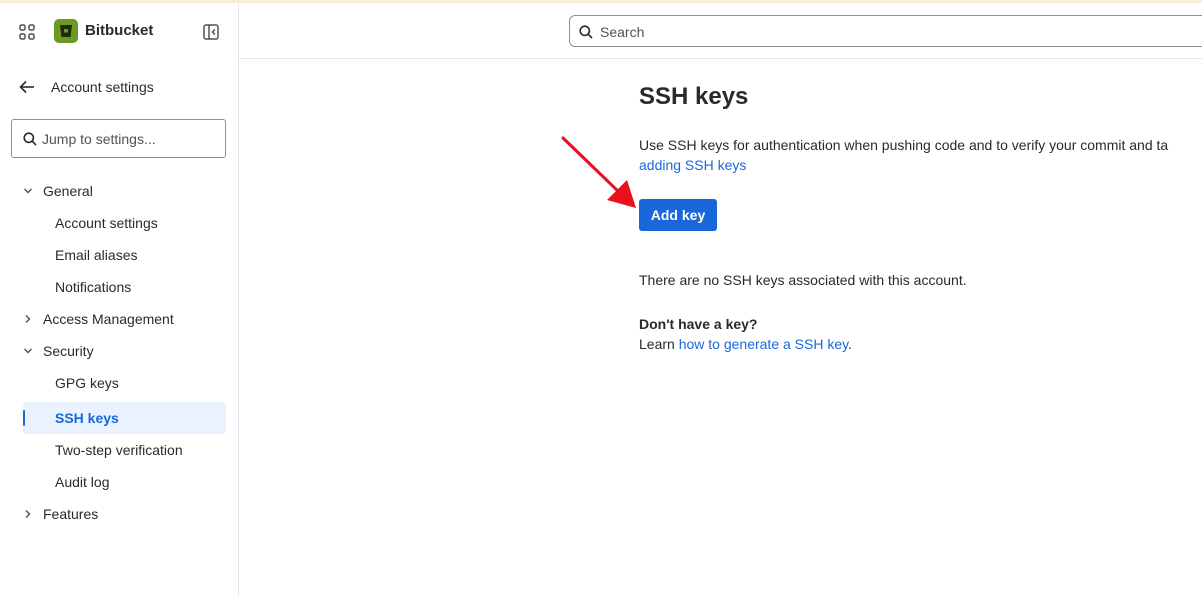 Image resolution: width=1202 pixels, height=597 pixels. What do you see at coordinates (96, 255) in the screenshot?
I see `nav-item-label: Email aliases` at bounding box center [96, 255].